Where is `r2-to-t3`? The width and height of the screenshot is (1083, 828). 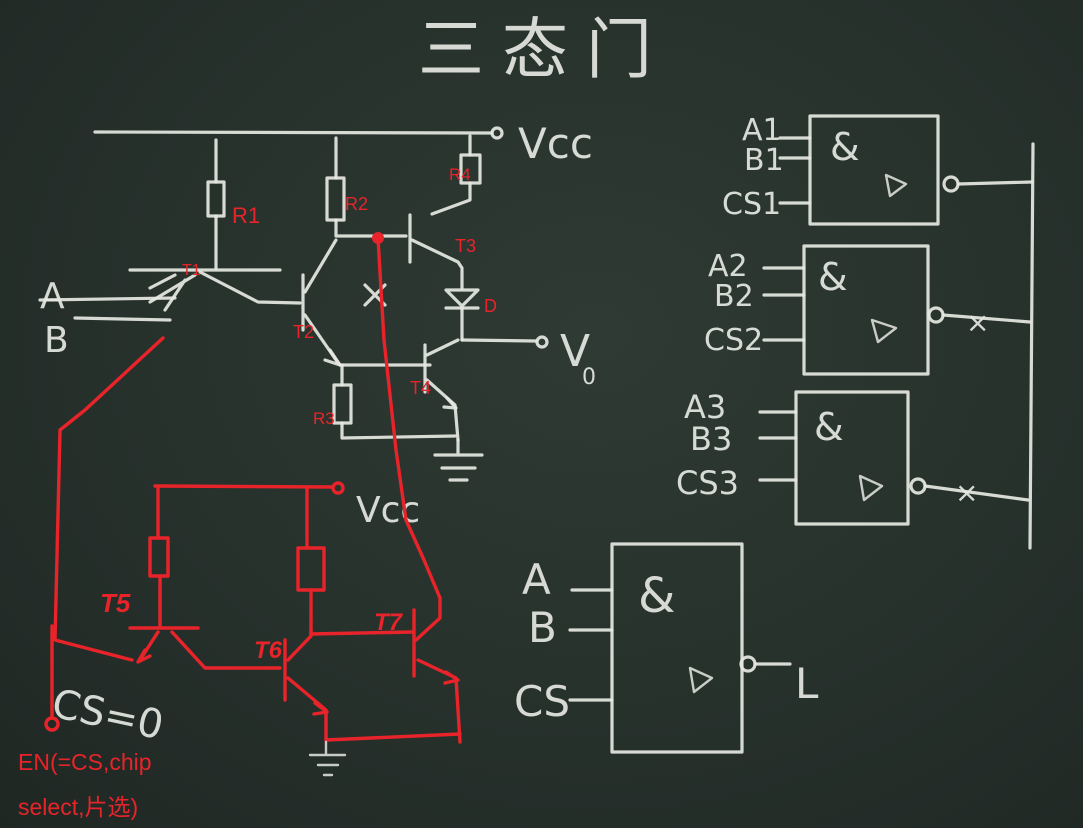 r2-to-t3 is located at coordinates (371, 228).